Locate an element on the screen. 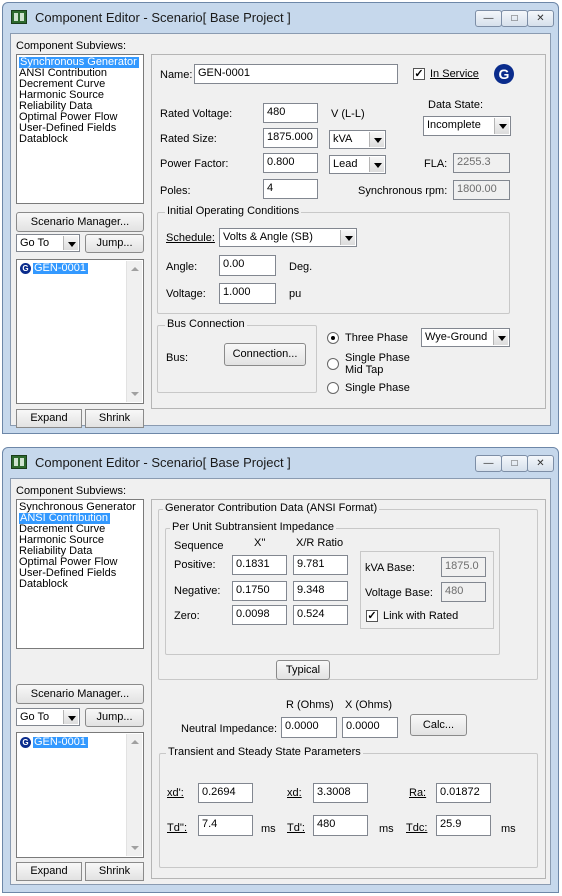 The width and height of the screenshot is (562, 896). neutral-r-field: 0.0000 is located at coordinates (309, 727).